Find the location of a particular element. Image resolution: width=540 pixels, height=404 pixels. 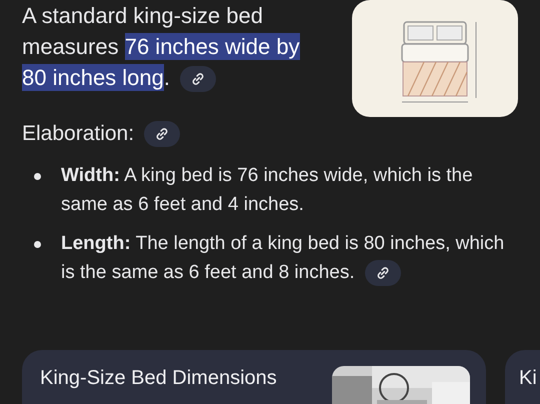

card-title: Ki is located at coordinates (528, 378).